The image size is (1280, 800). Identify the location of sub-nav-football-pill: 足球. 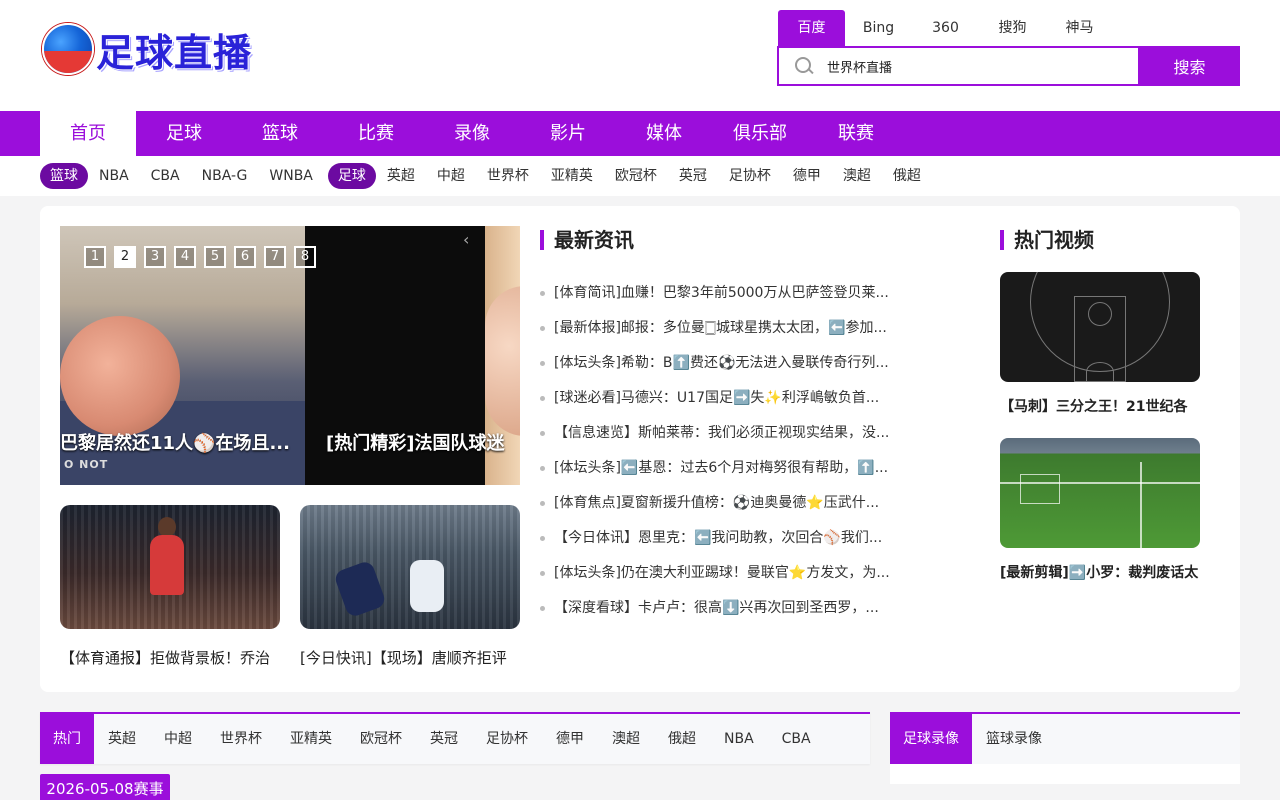
(351, 176).